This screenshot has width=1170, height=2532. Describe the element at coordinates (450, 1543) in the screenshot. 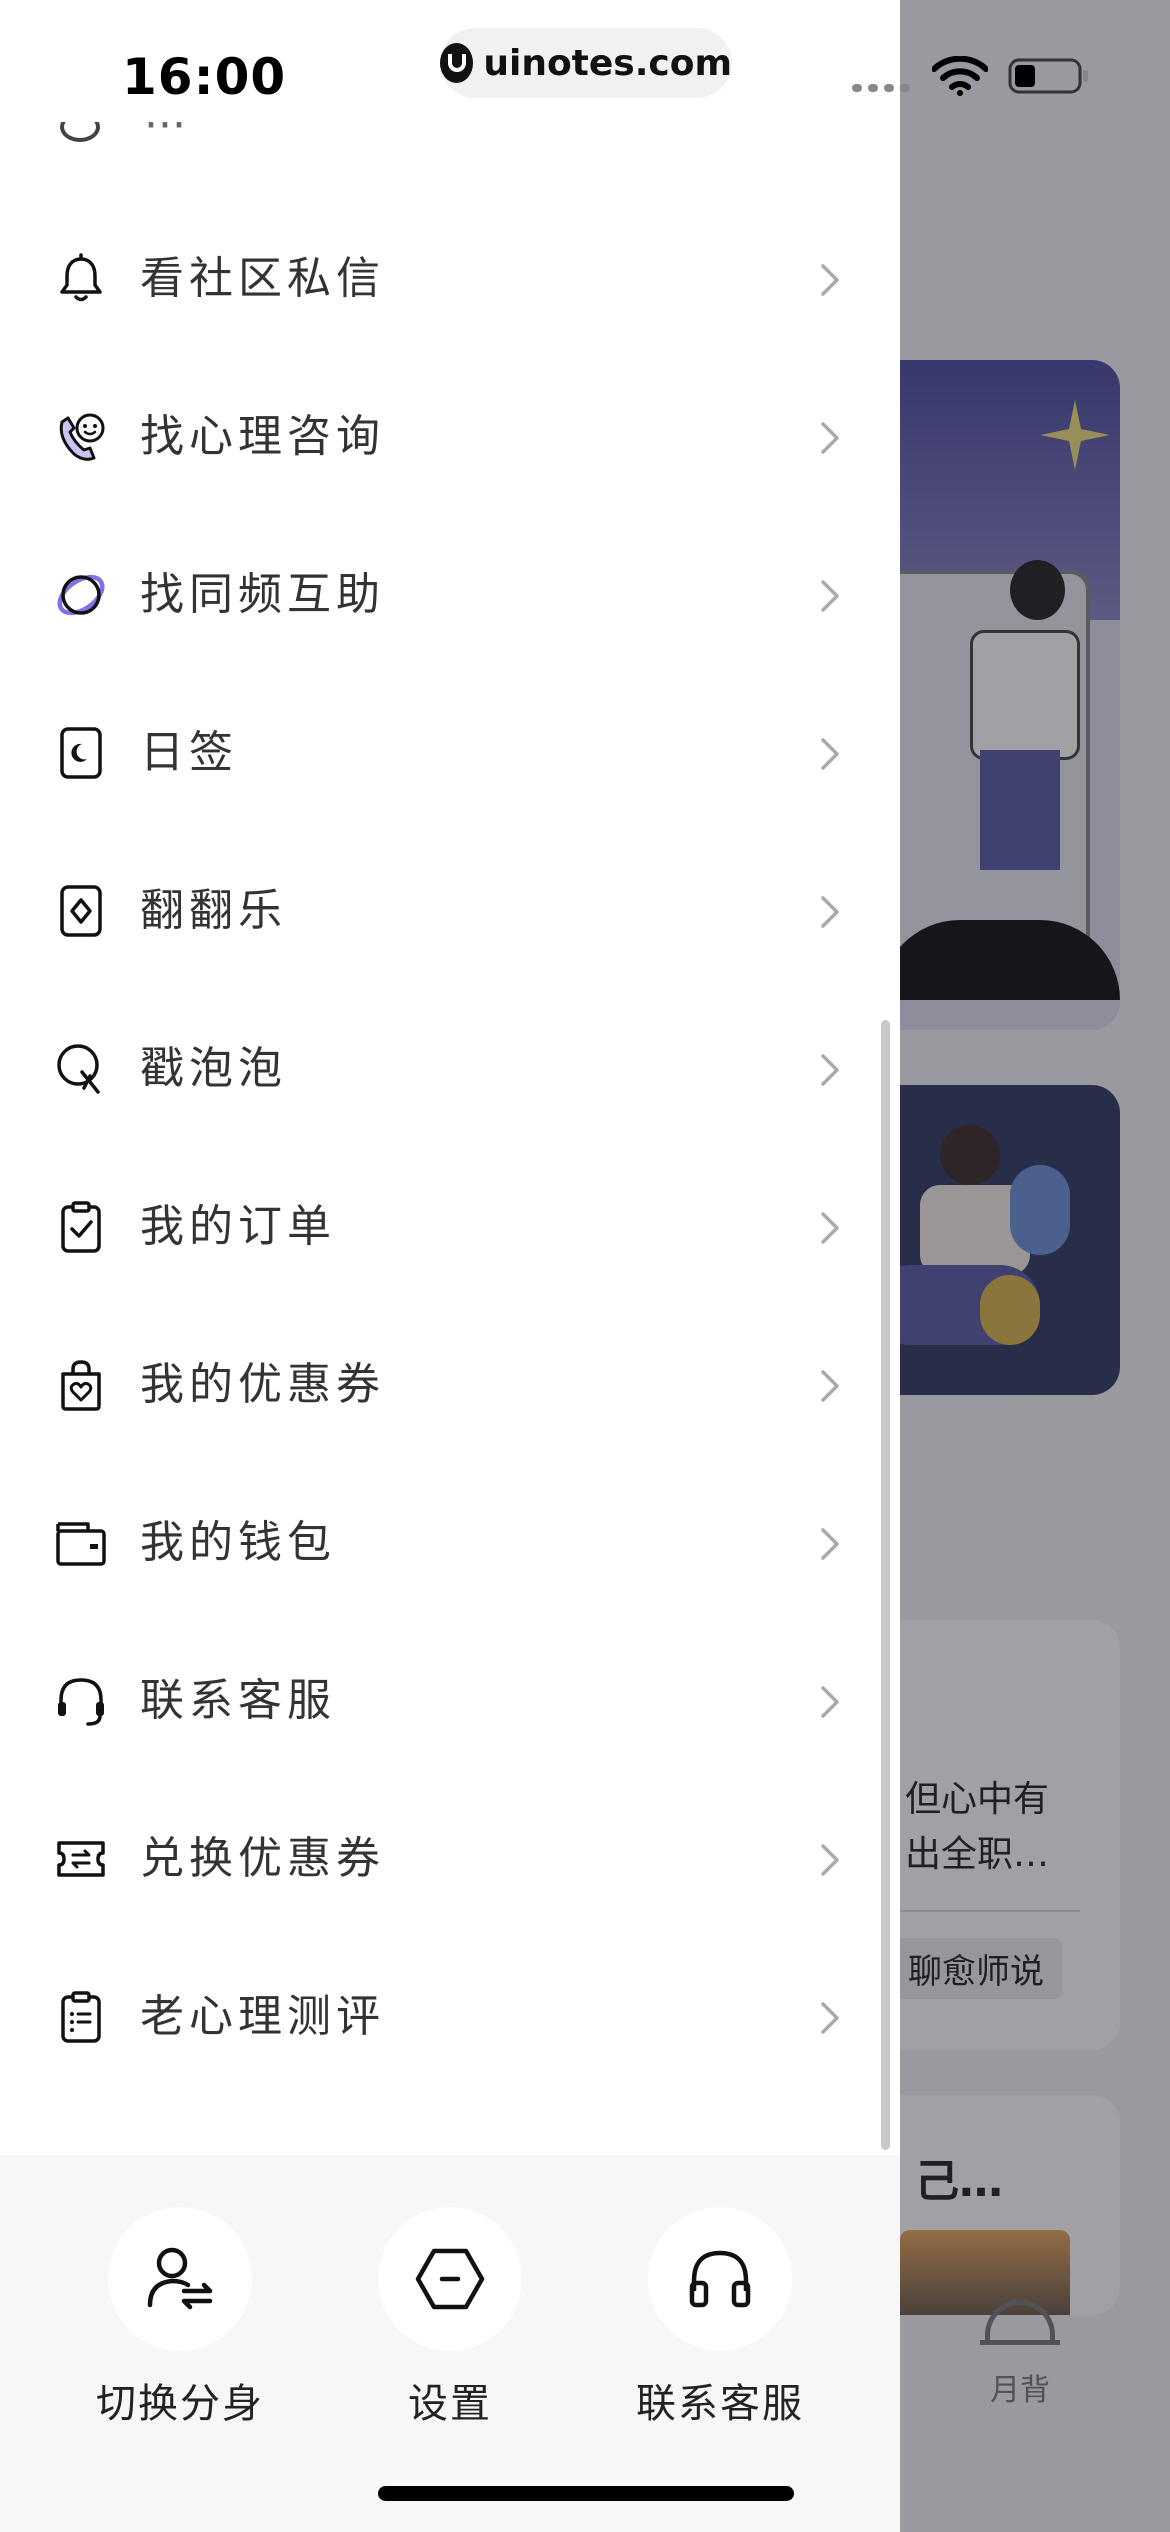

I see `menu-item-my-wallet: 我的钱包` at that location.